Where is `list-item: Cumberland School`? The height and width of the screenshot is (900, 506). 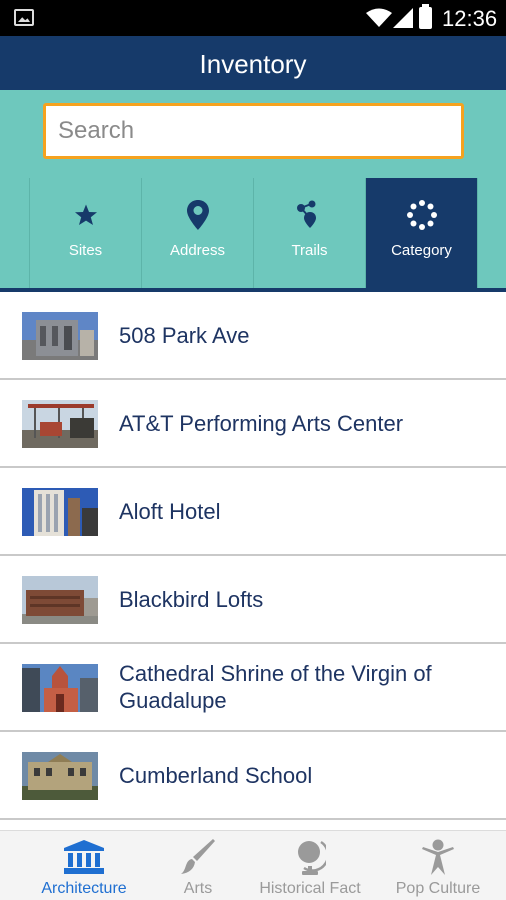
list-item: Cumberland School is located at coordinates (253, 776).